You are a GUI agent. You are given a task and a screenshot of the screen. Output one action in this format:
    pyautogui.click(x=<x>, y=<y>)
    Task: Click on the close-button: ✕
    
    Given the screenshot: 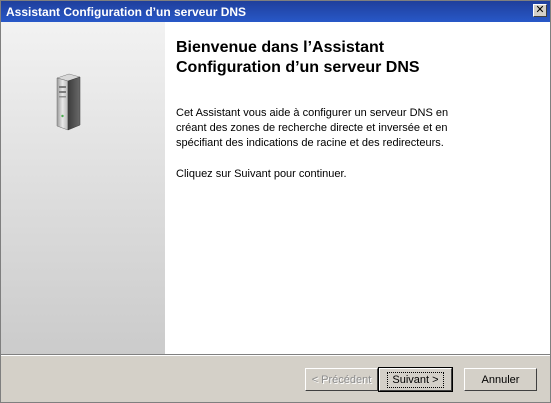 What is the action you would take?
    pyautogui.click(x=540, y=10)
    